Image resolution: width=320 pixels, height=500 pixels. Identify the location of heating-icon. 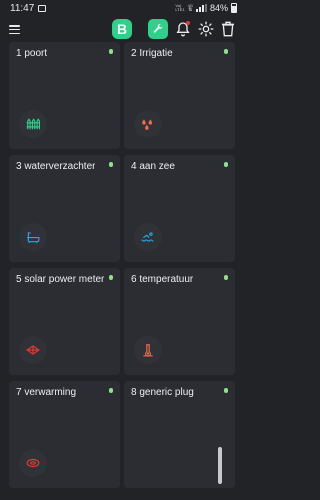
(33, 463).